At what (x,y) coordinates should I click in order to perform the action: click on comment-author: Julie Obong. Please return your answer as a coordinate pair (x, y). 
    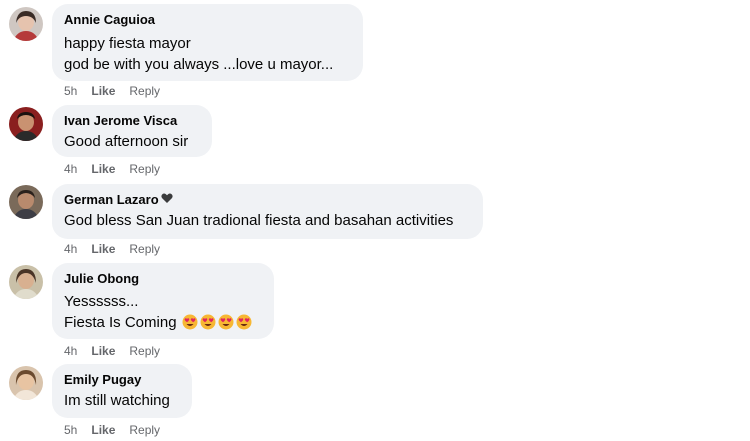
    Looking at the image, I should click on (162, 278).